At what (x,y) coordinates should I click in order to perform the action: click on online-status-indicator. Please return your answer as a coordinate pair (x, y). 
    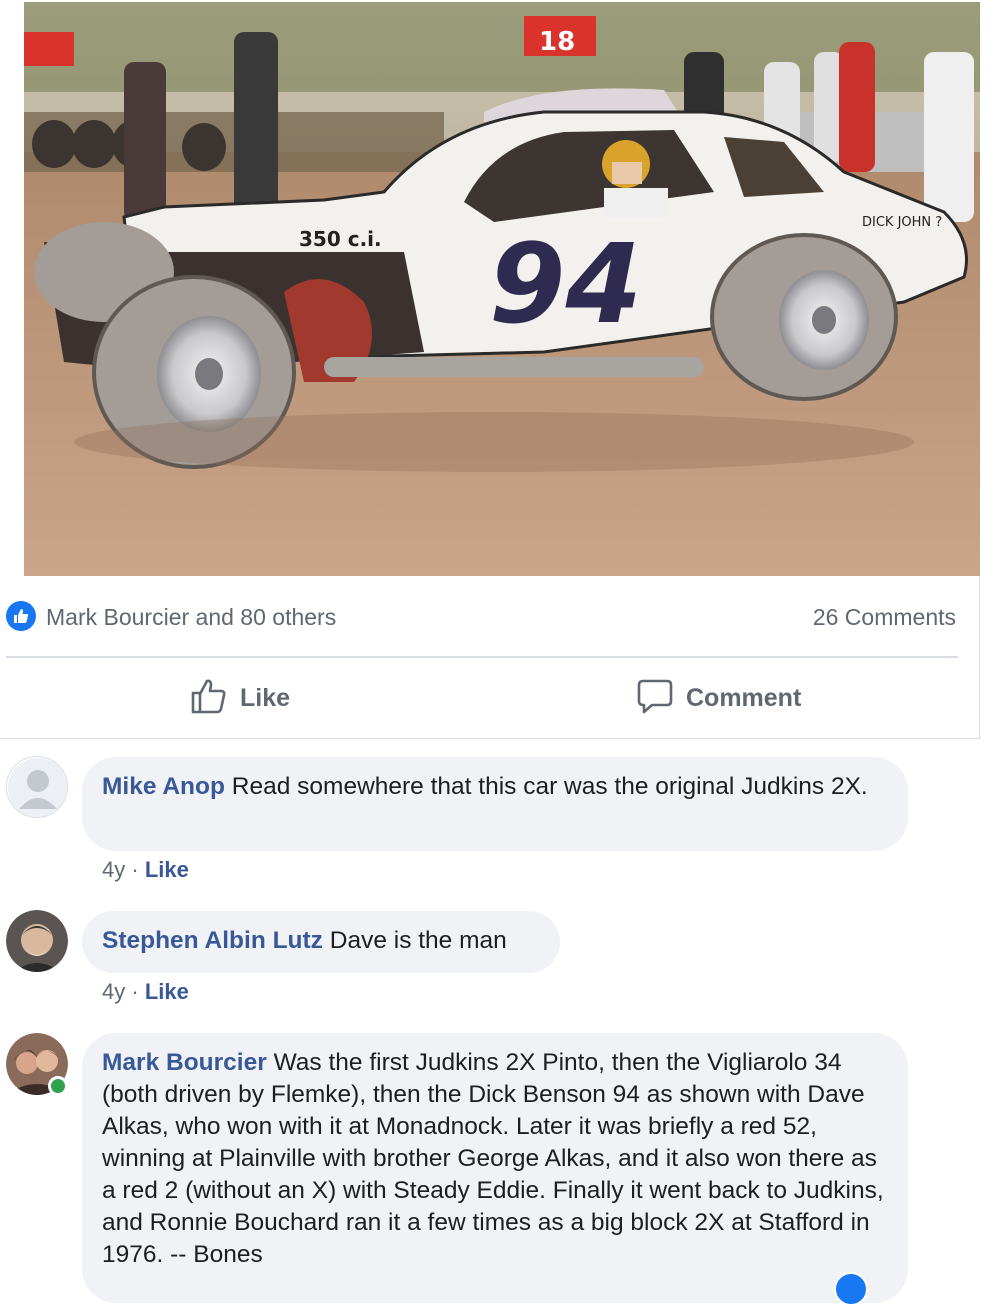
    Looking at the image, I should click on (58, 1086).